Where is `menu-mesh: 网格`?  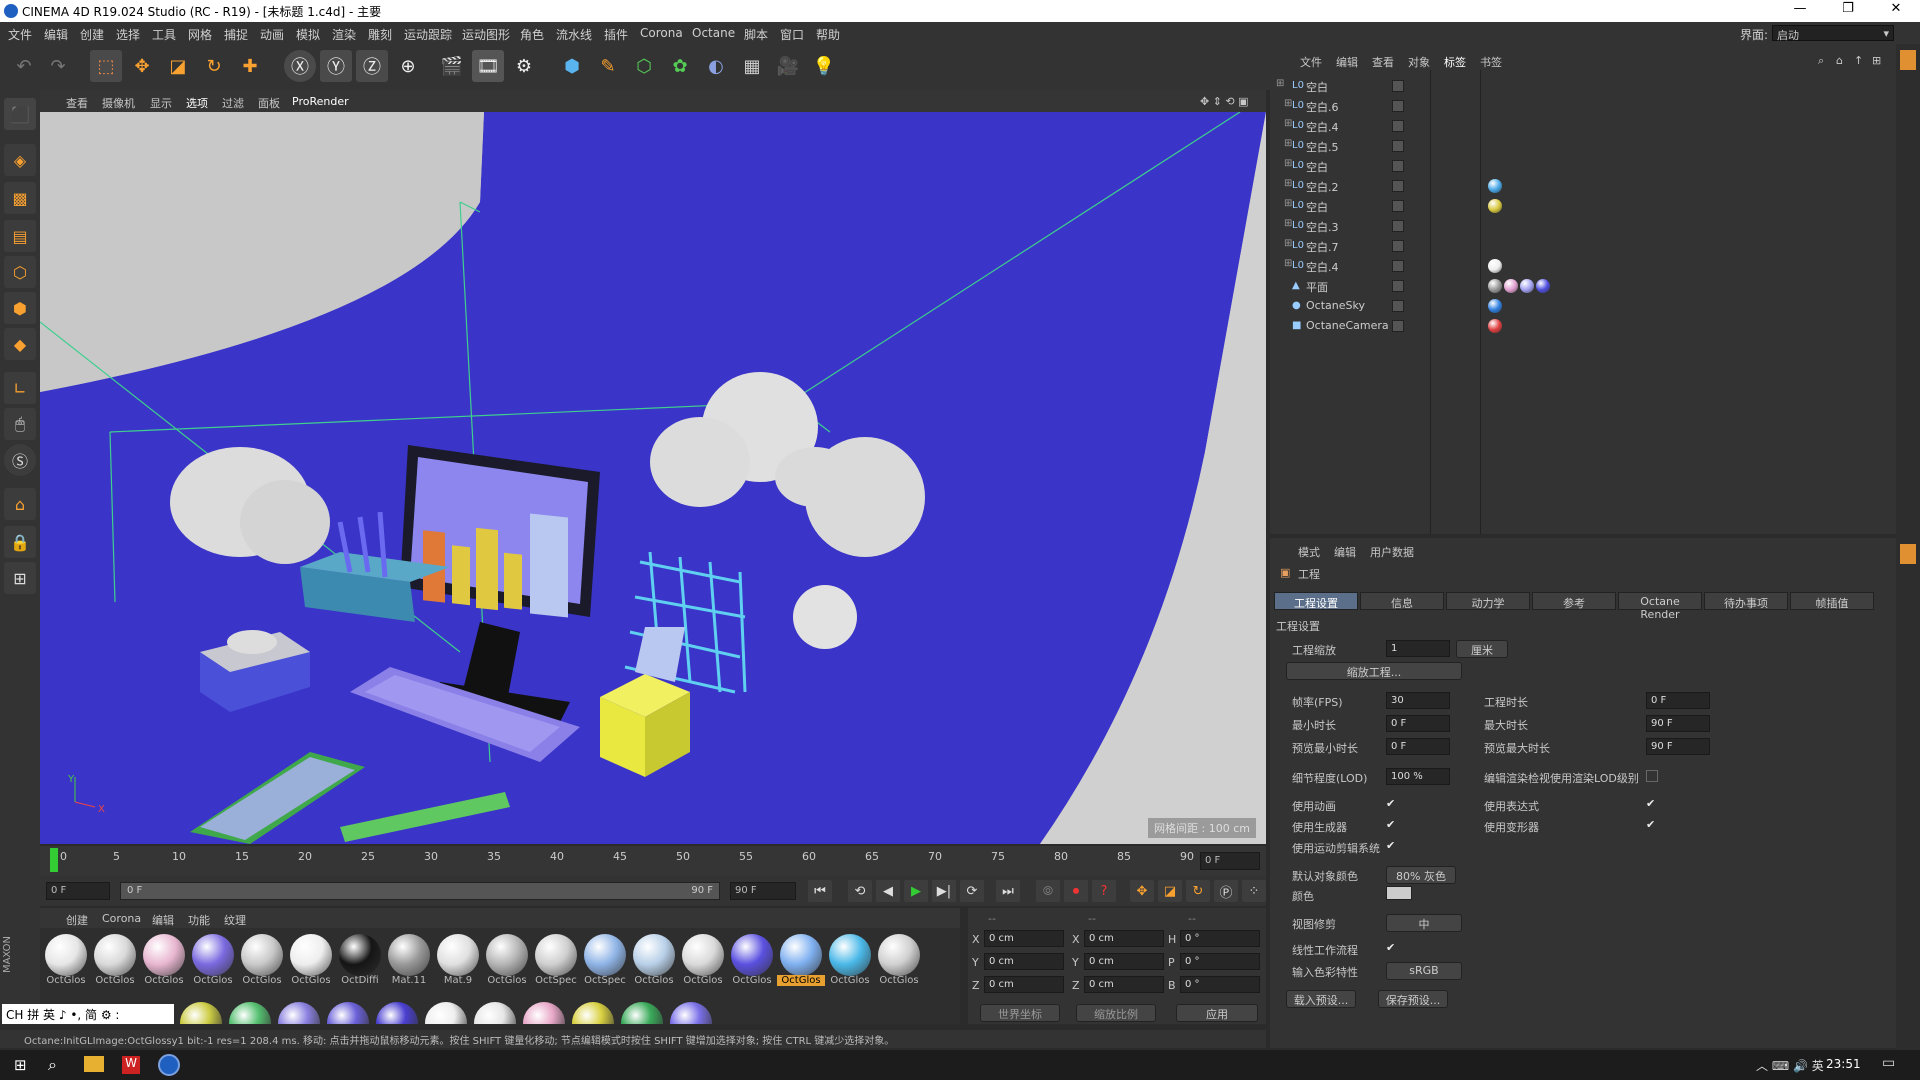 menu-mesh: 网格 is located at coordinates (200, 34).